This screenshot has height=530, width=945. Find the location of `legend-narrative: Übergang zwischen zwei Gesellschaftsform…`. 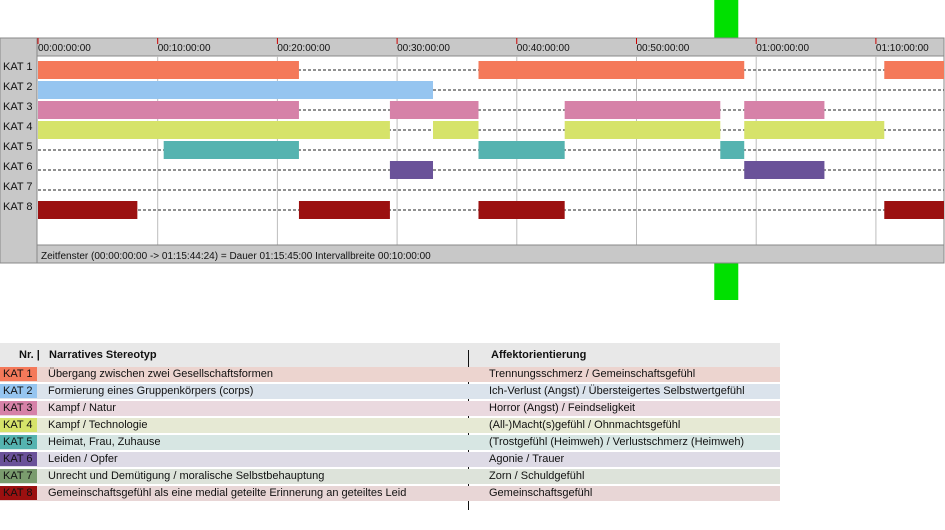

legend-narrative: Übergang zwischen zwei Gesellschaftsform… is located at coordinates (160, 374).